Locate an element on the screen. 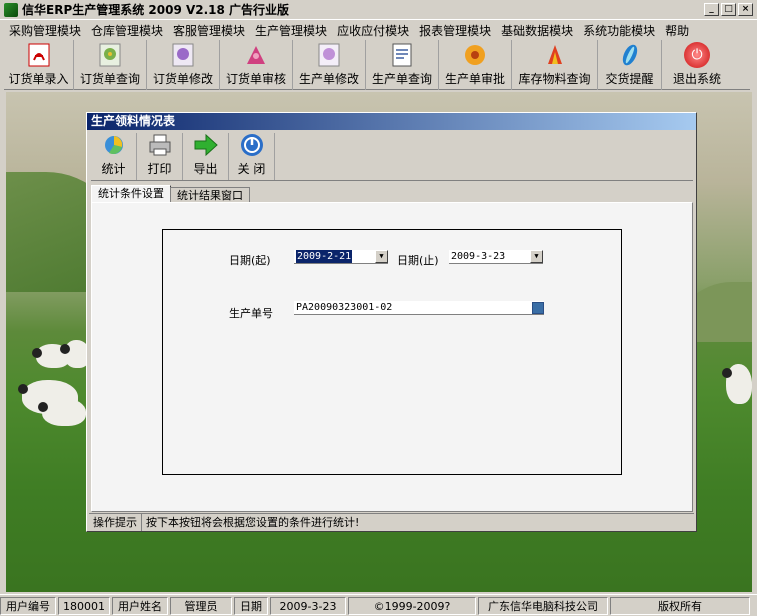  toolbar-label: 订货单修改 is located at coordinates (182, 79).